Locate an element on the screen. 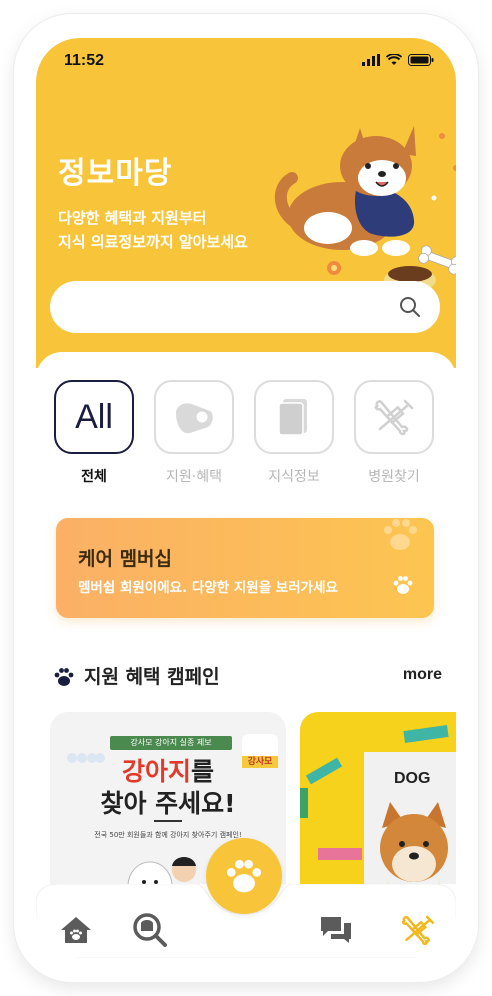 This screenshot has width=492, height=996. campaign-headline-highlight: 강아지 is located at coordinates (156, 771).